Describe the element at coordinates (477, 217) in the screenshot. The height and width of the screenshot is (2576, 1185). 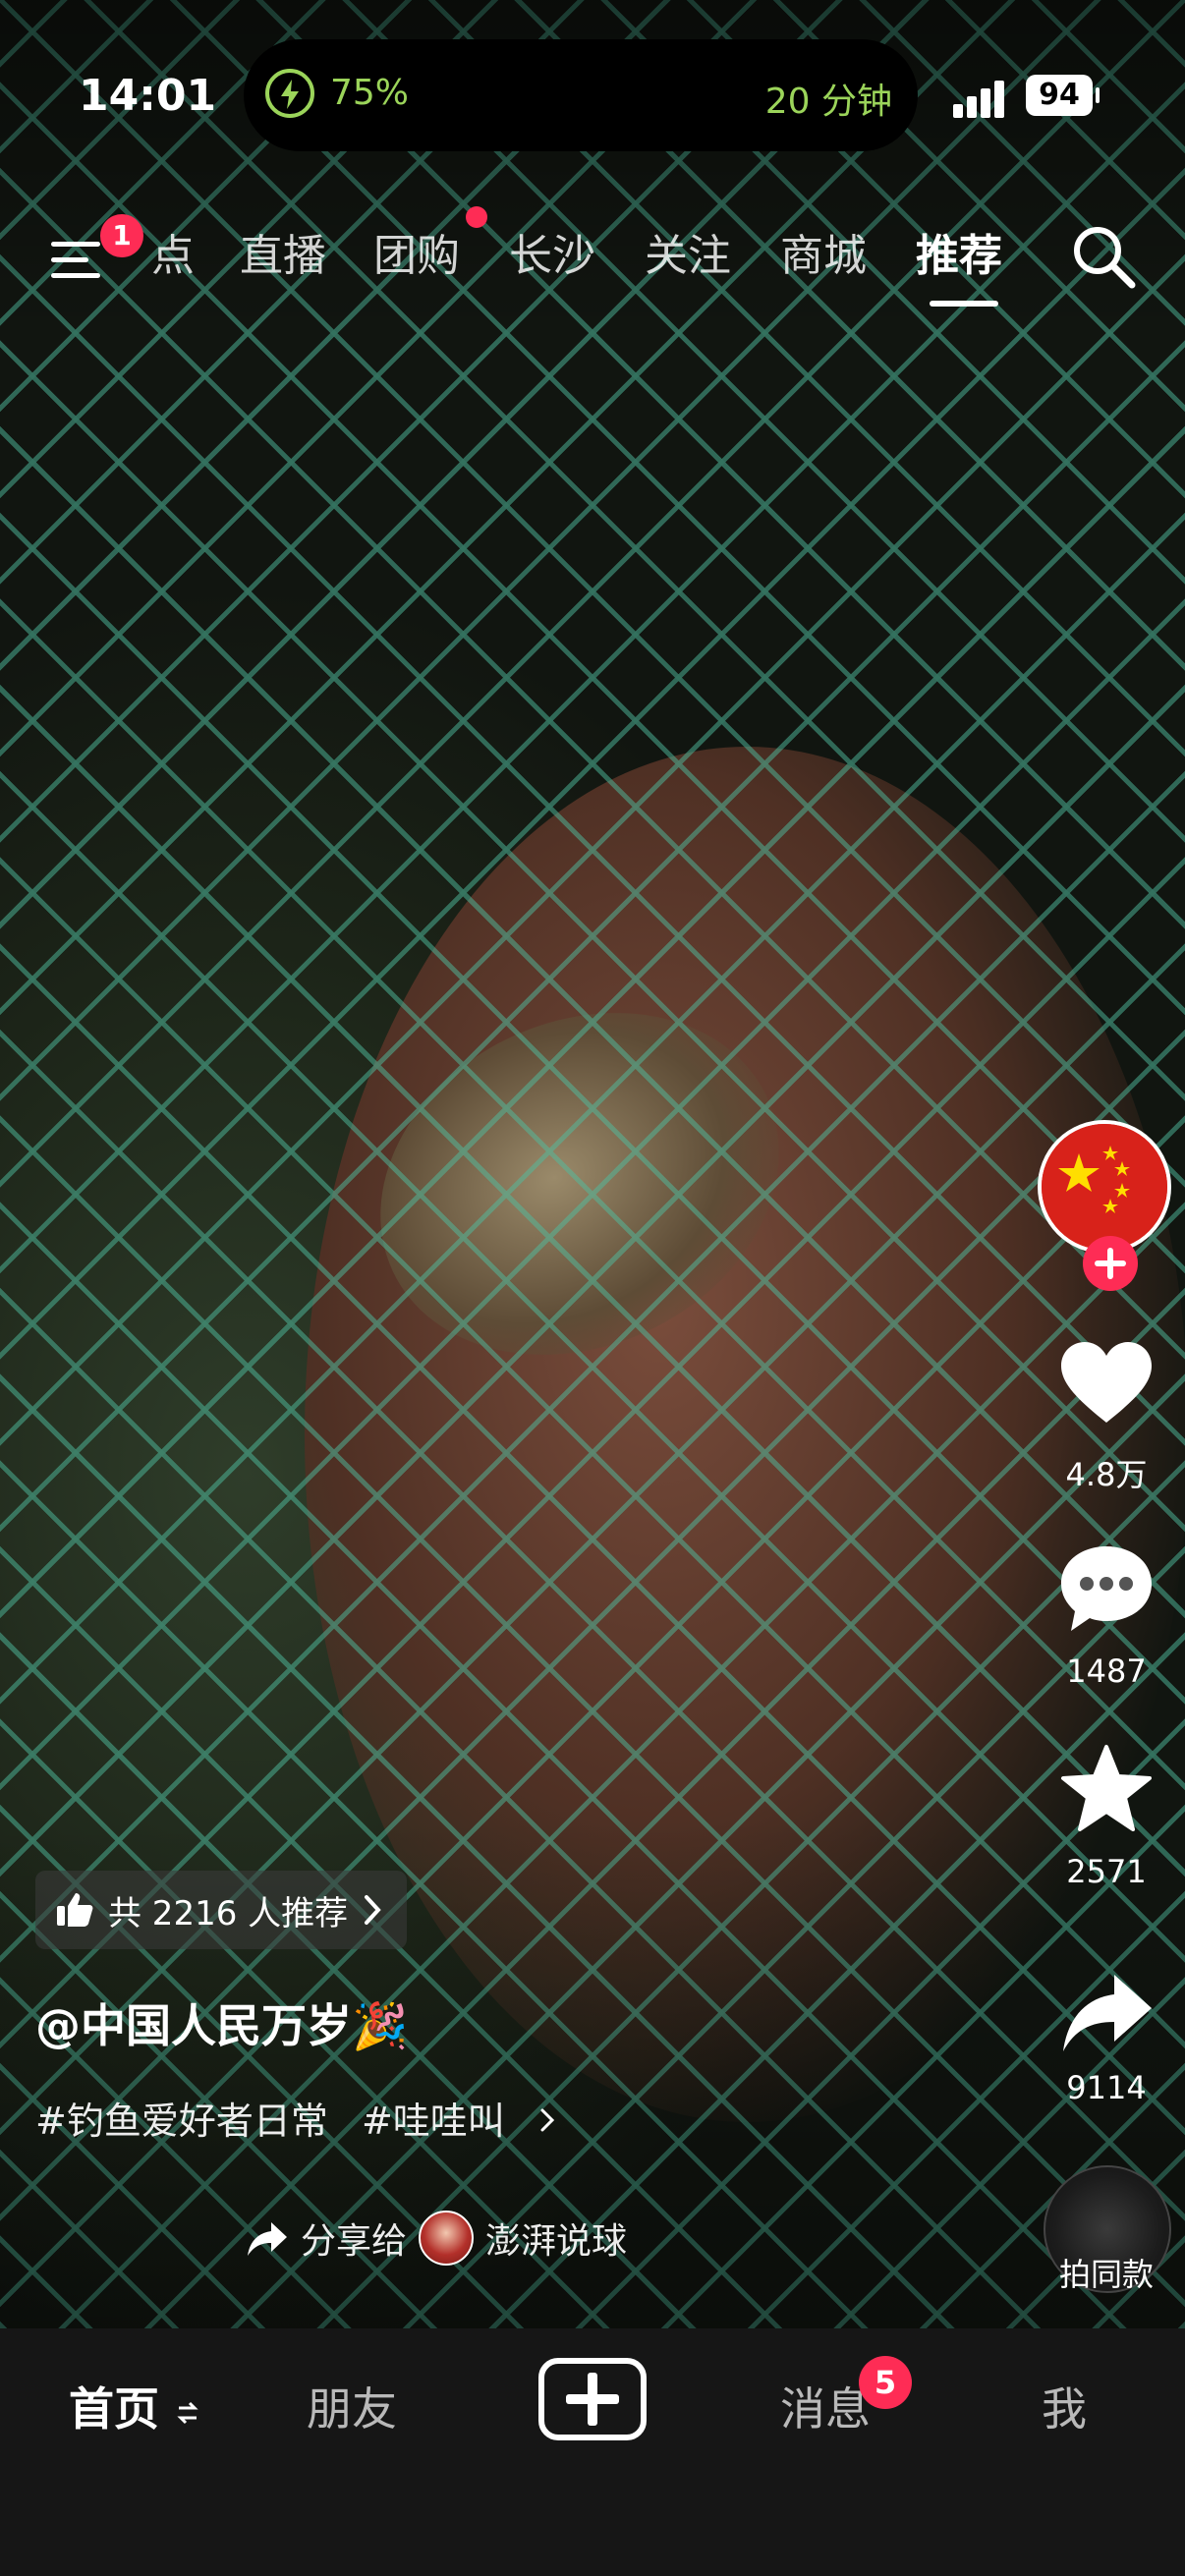
I see `group-buy-dot` at that location.